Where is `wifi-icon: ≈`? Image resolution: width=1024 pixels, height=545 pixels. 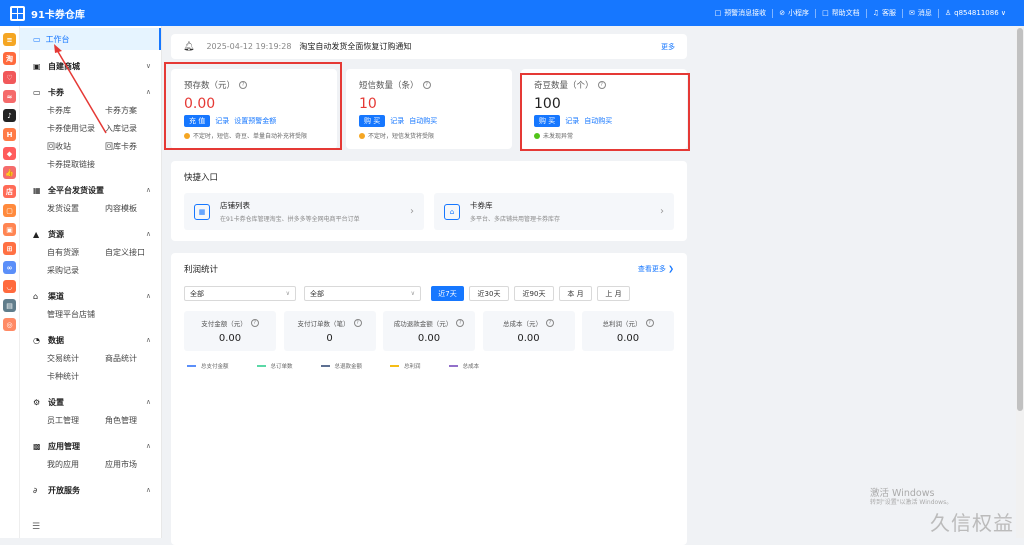
wifi-icon: ≈ is located at coordinates (9, 96).